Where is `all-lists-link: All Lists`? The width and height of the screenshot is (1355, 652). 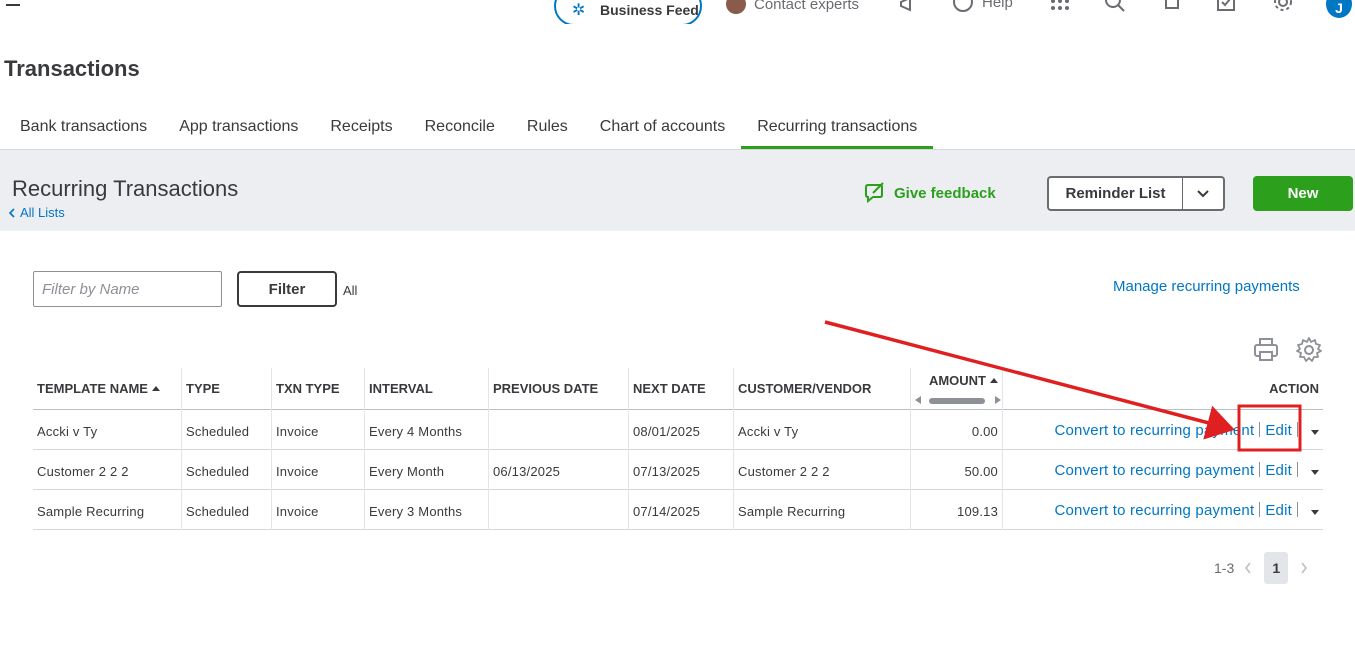
all-lists-link: All Lists is located at coordinates (36, 212).